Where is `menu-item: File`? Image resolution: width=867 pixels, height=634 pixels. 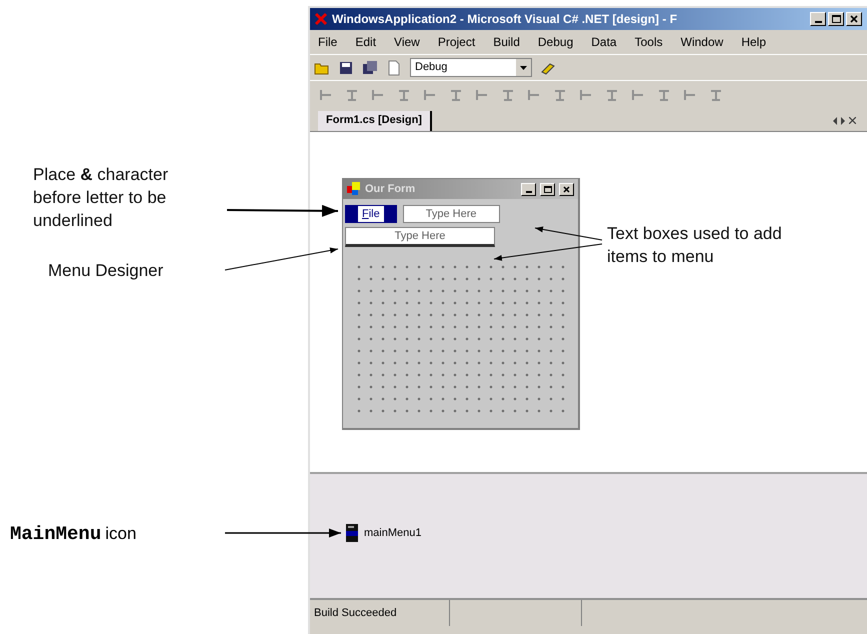
menu-item: File is located at coordinates (328, 42).